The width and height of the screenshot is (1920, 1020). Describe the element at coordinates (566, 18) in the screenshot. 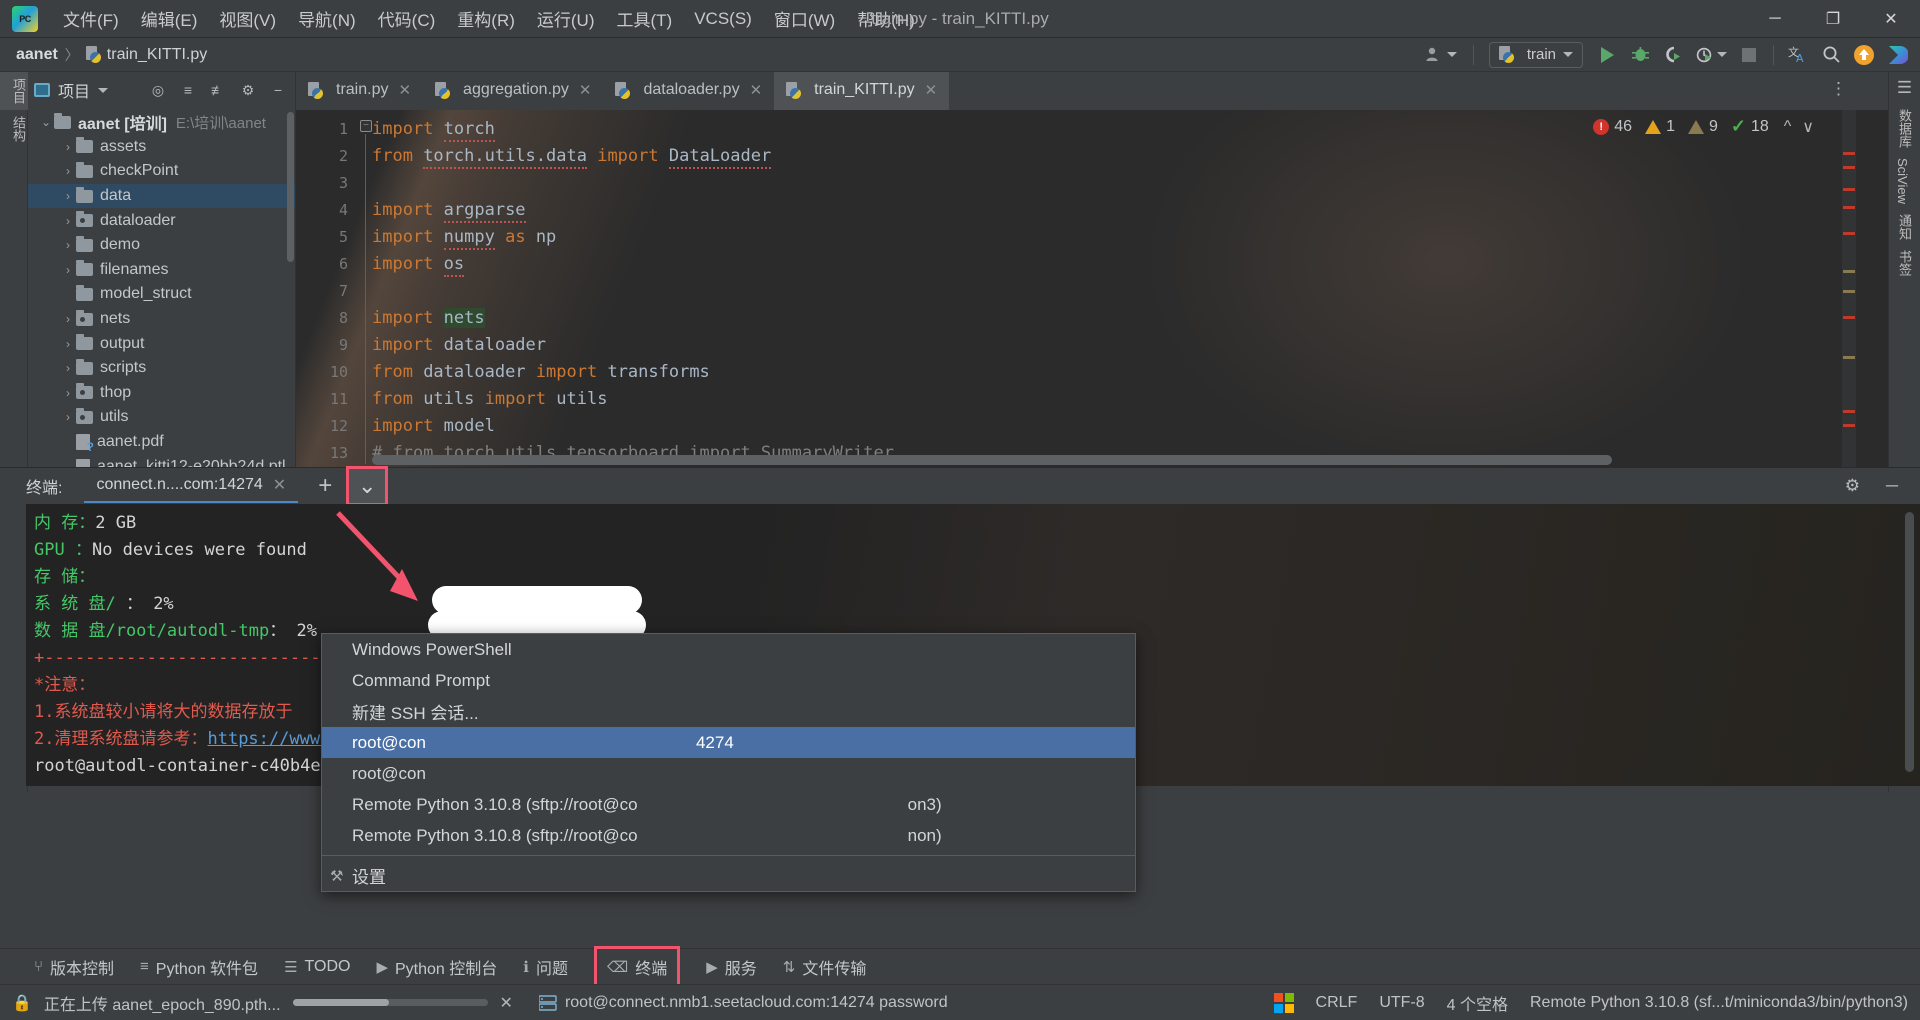

I see `menu-item-6: 运行(U)` at that location.